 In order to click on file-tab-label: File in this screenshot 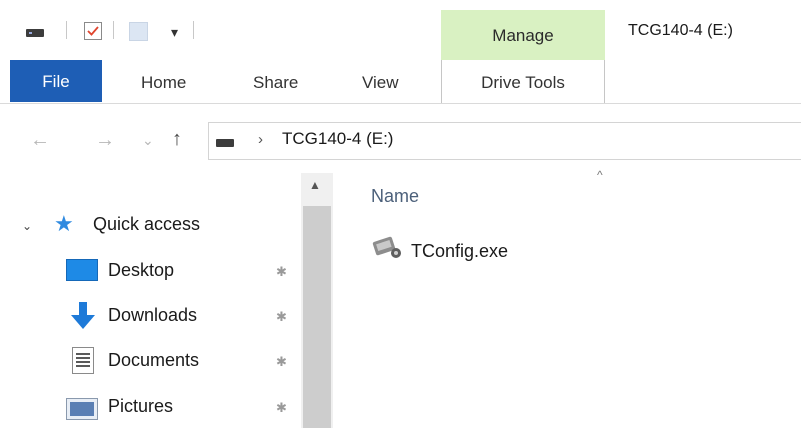, I will do `click(56, 82)`.